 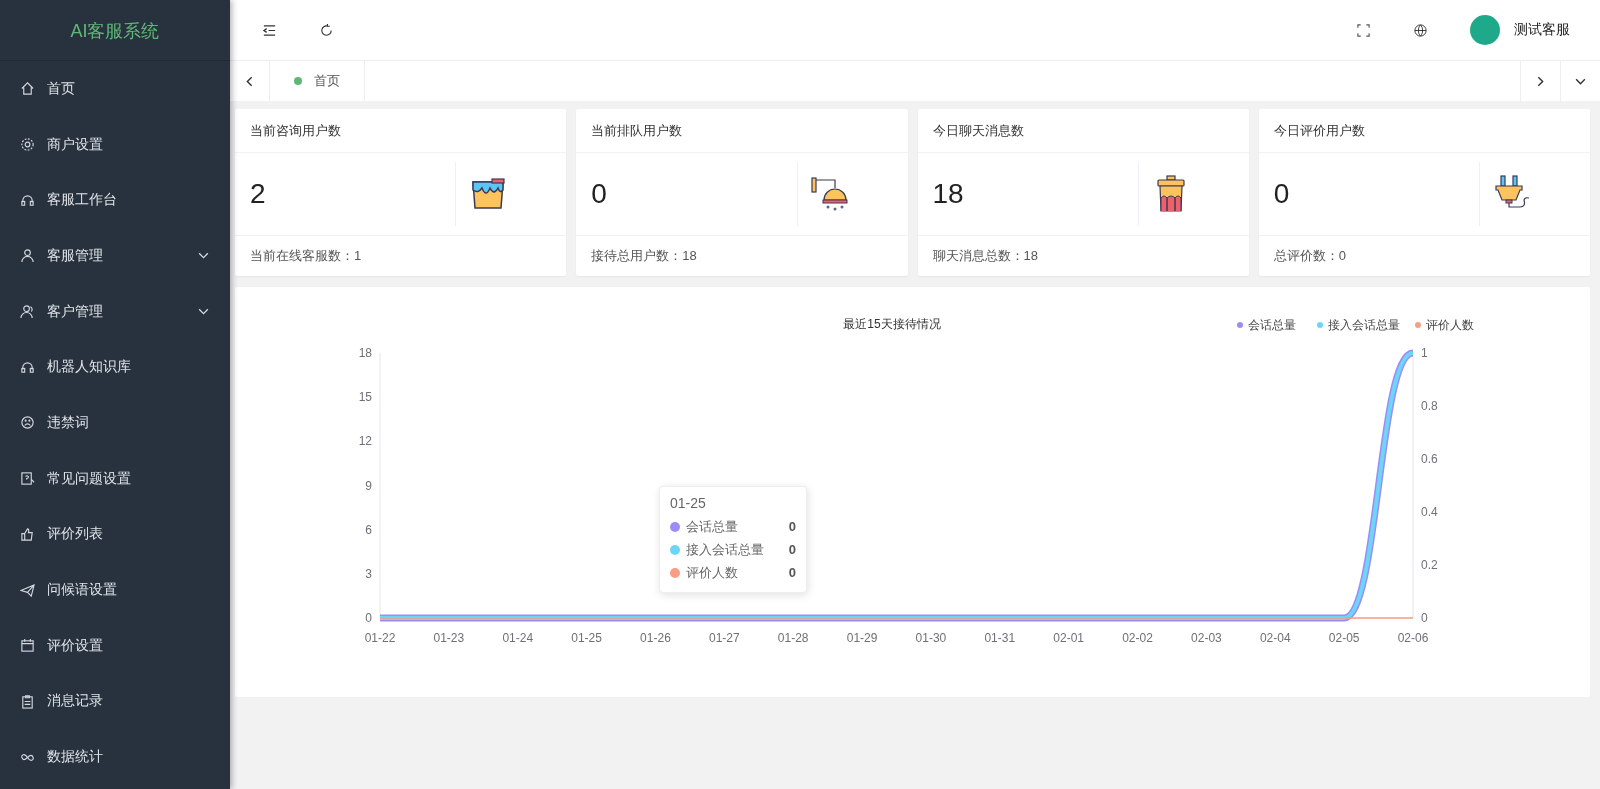 I want to click on x-tick-label: 01-27, so click(x=724, y=638).